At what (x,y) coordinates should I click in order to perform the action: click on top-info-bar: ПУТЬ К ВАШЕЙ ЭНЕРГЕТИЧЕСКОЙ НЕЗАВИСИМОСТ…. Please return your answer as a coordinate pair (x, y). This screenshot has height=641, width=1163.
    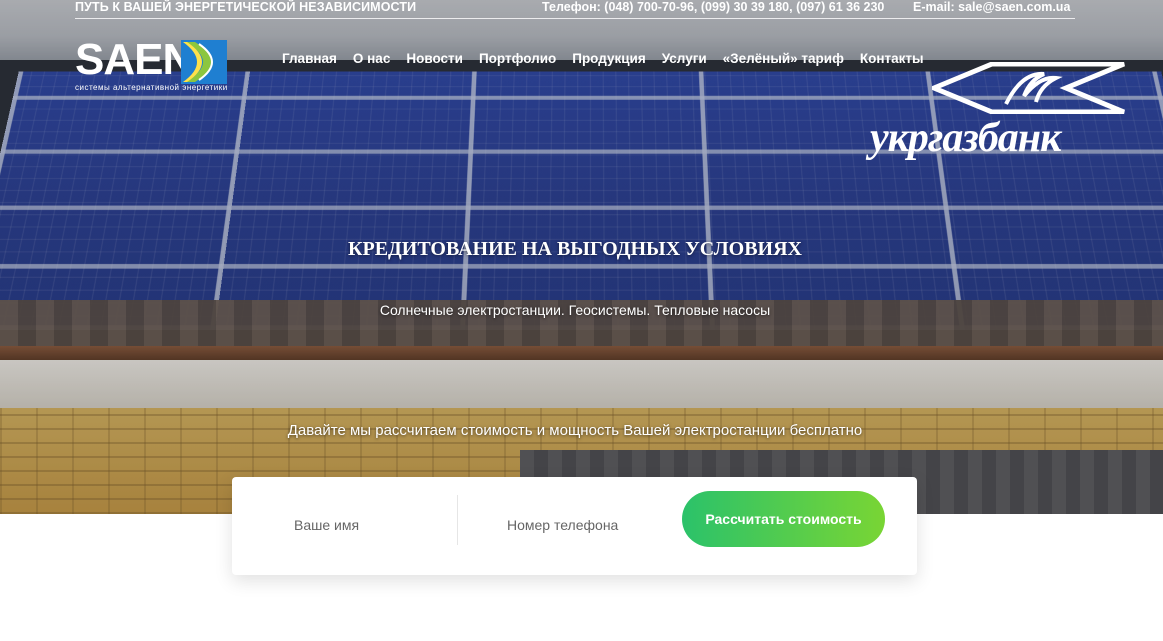
    Looking at the image, I should click on (575, 9).